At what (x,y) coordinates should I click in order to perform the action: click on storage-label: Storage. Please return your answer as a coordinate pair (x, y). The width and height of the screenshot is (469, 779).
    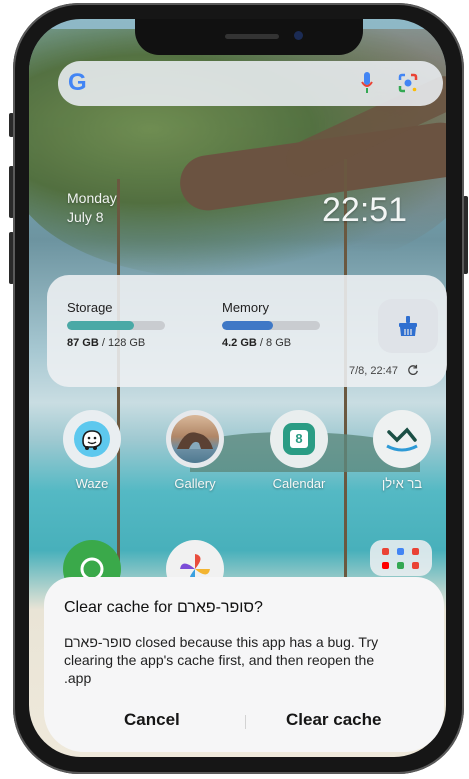
    Looking at the image, I should click on (90, 307).